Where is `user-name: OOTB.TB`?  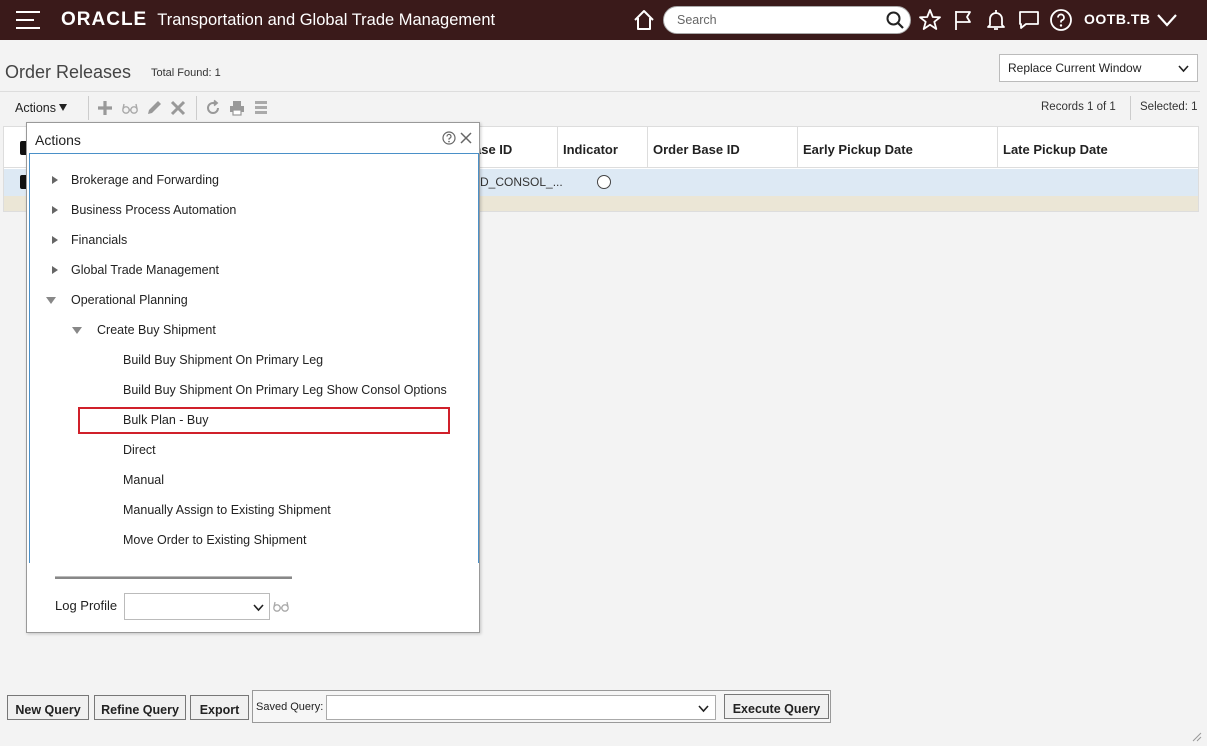 user-name: OOTB.TB is located at coordinates (1117, 19).